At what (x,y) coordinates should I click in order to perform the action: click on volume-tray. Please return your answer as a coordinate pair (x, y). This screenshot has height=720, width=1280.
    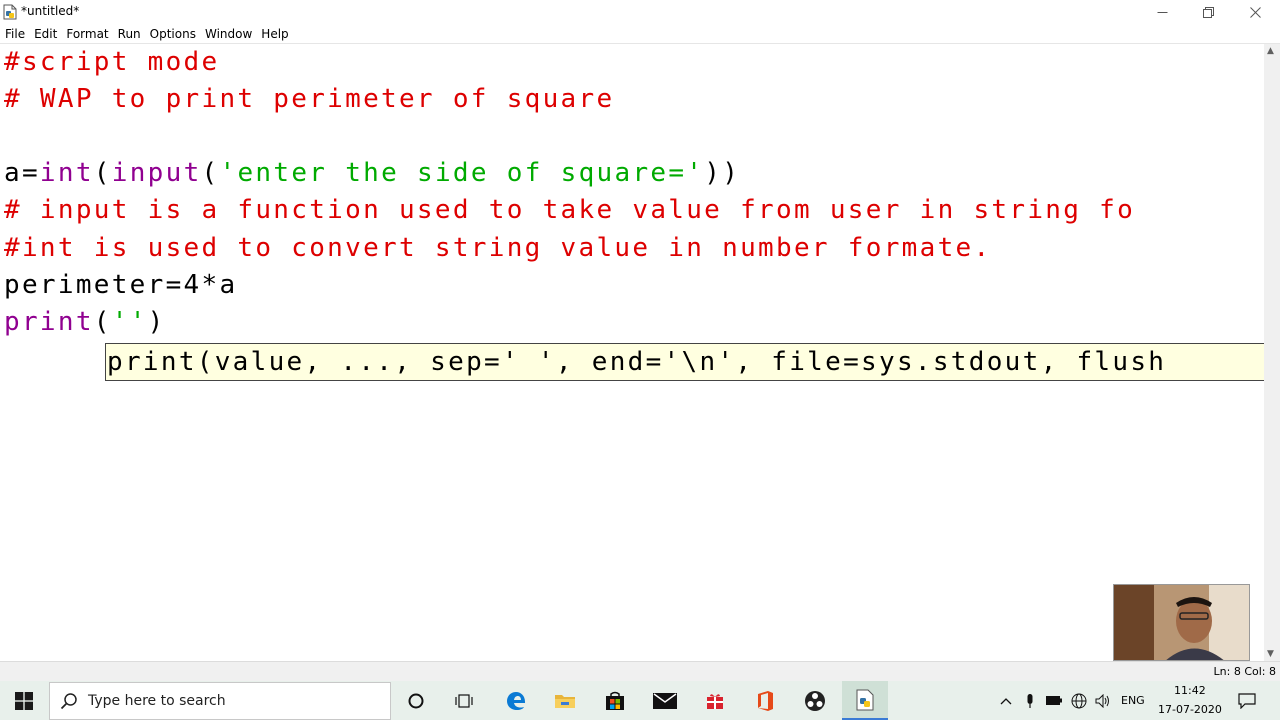
    Looking at the image, I should click on (1103, 700).